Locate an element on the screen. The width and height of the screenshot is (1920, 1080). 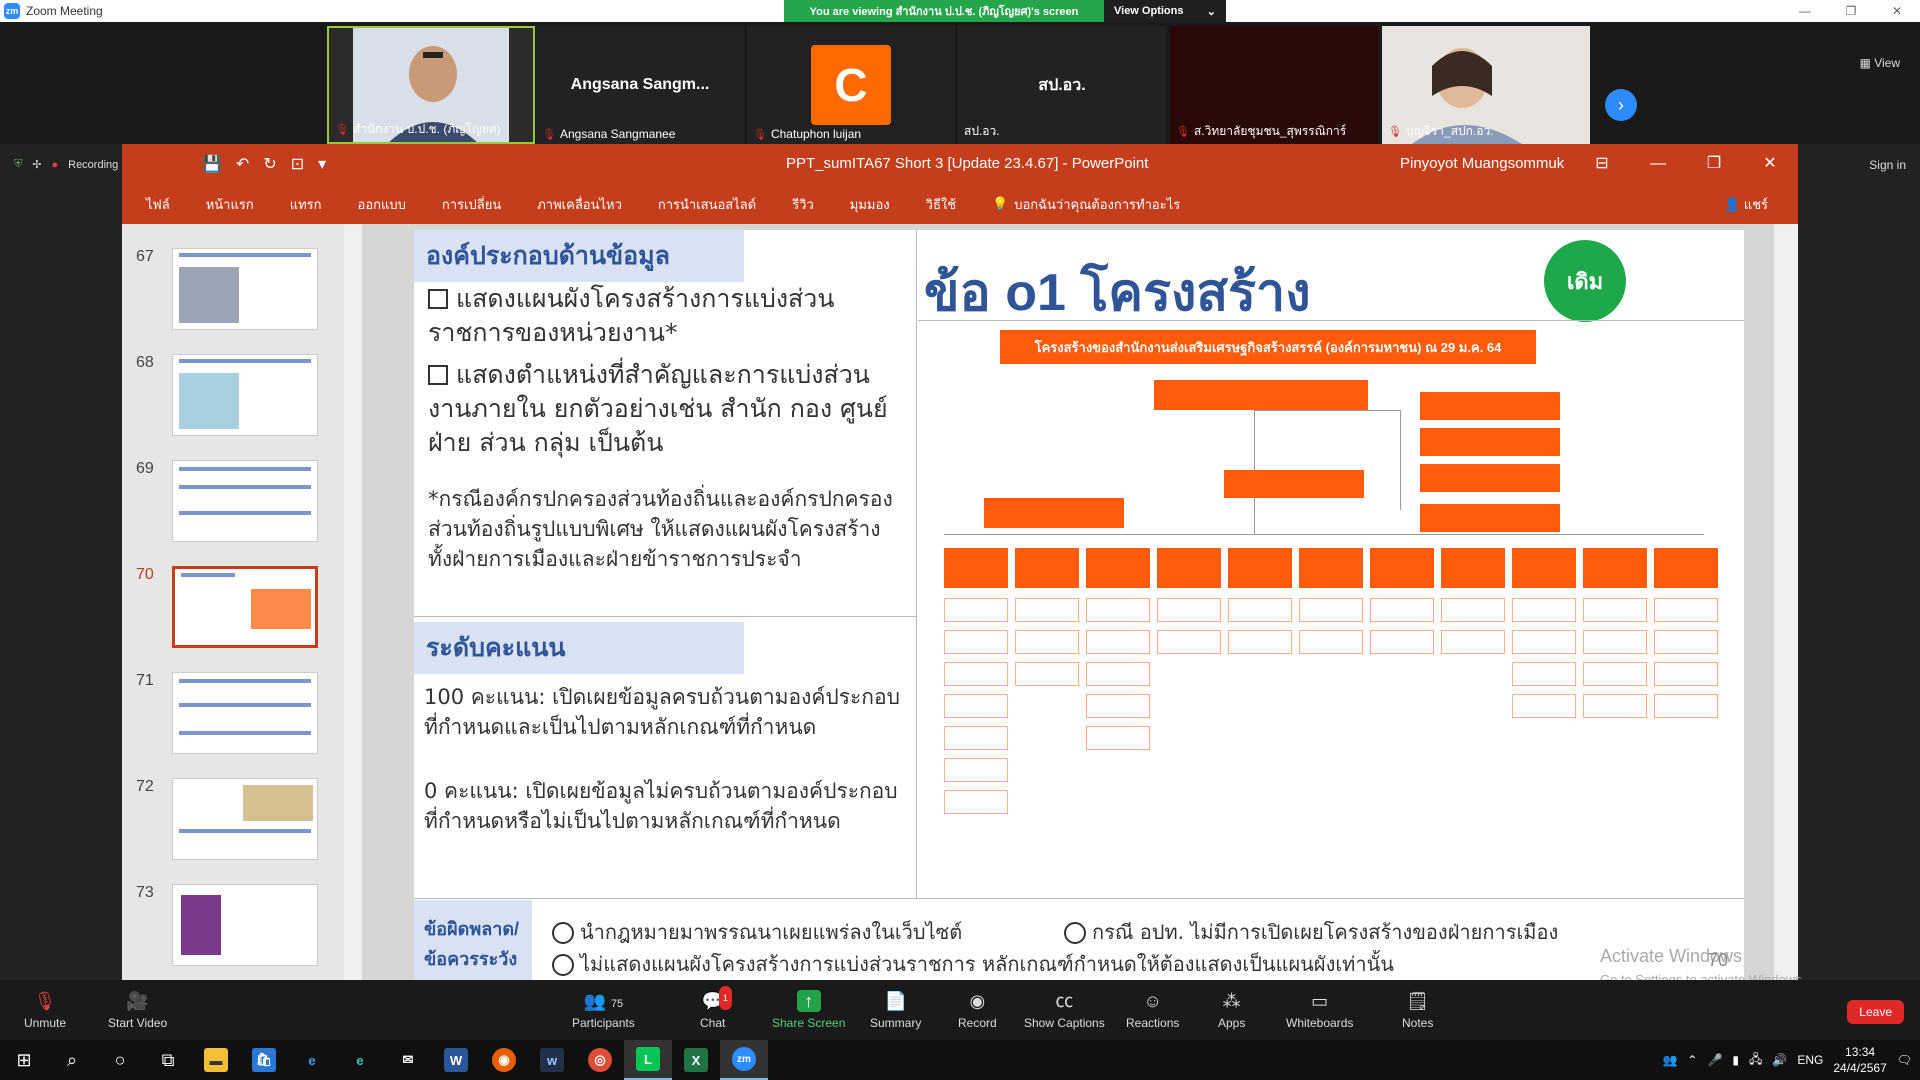
reactions-button: ☺ Reactions is located at coordinates (1152, 1010).